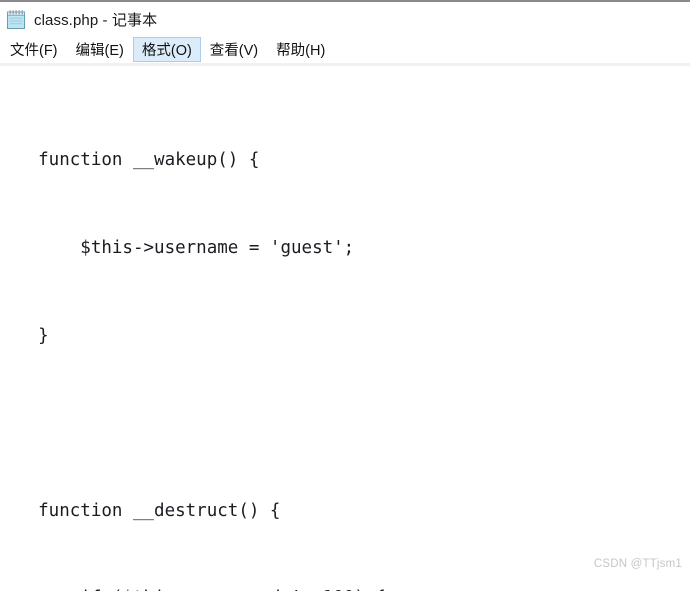 Image resolution: width=690 pixels, height=591 pixels. I want to click on code-line: if ($this->password != 100) {, so click(282, 587).